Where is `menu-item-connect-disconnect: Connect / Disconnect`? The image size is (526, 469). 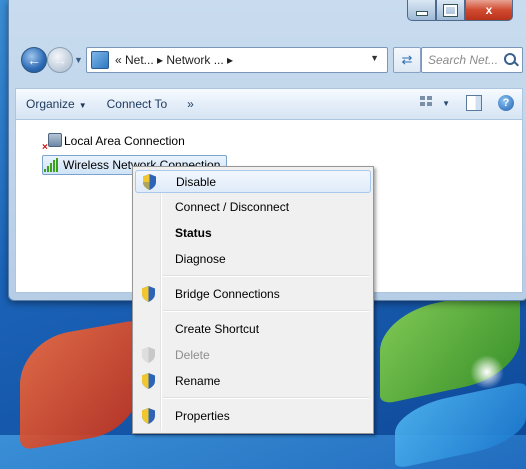 menu-item-connect-disconnect: Connect / Disconnect is located at coordinates (253, 207).